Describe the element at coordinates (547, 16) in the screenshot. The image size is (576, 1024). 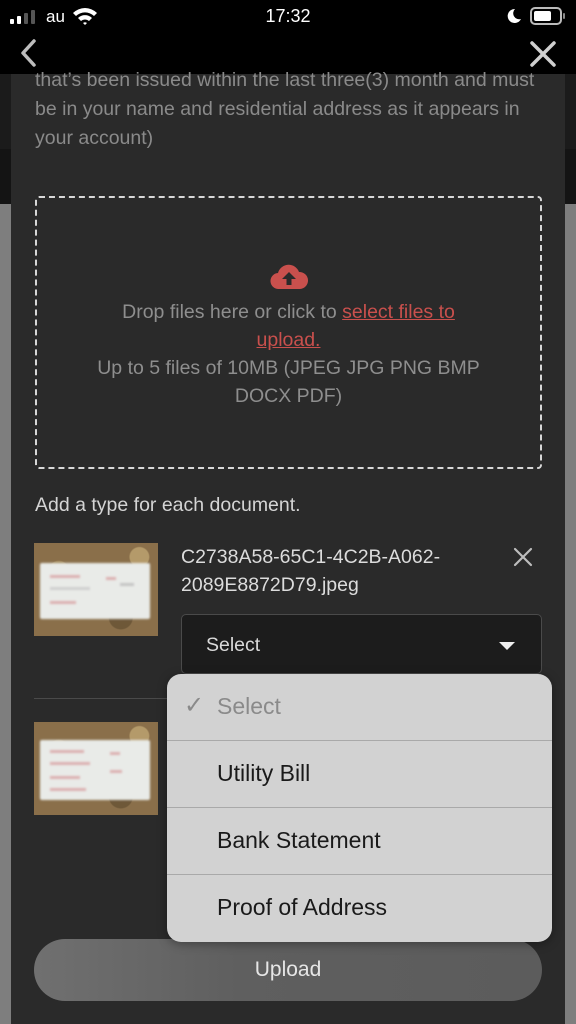
I see `battery-icon` at that location.